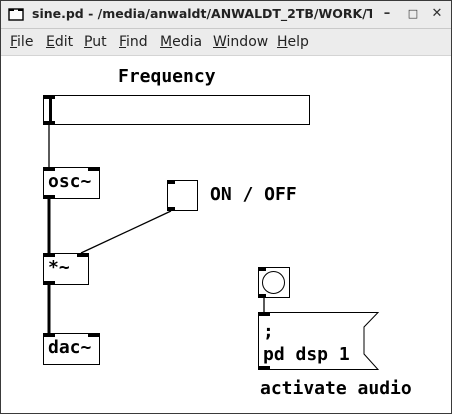 This screenshot has height=414, width=452. Describe the element at coordinates (171, 209) in the screenshot. I see `toggle-outlet` at that location.